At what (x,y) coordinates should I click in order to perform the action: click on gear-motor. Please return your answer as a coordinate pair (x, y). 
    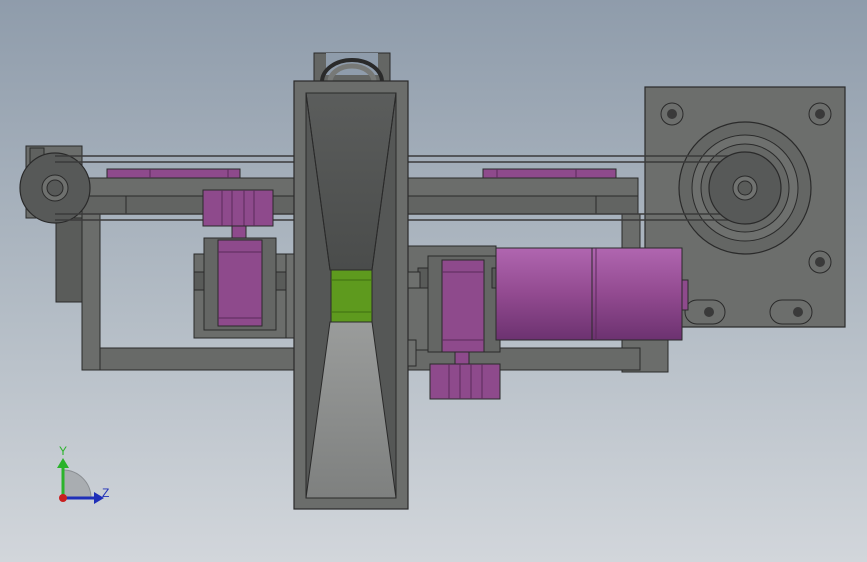
    Looking at the image, I should click on (592, 294).